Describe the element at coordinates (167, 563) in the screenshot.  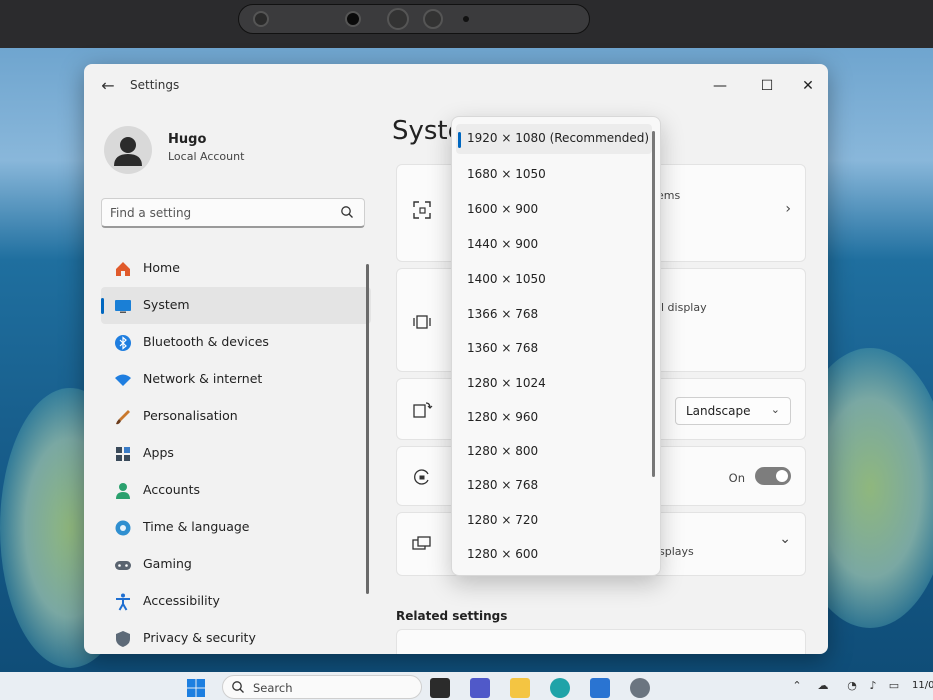
I see `sidebar-item-label: Gaming` at that location.